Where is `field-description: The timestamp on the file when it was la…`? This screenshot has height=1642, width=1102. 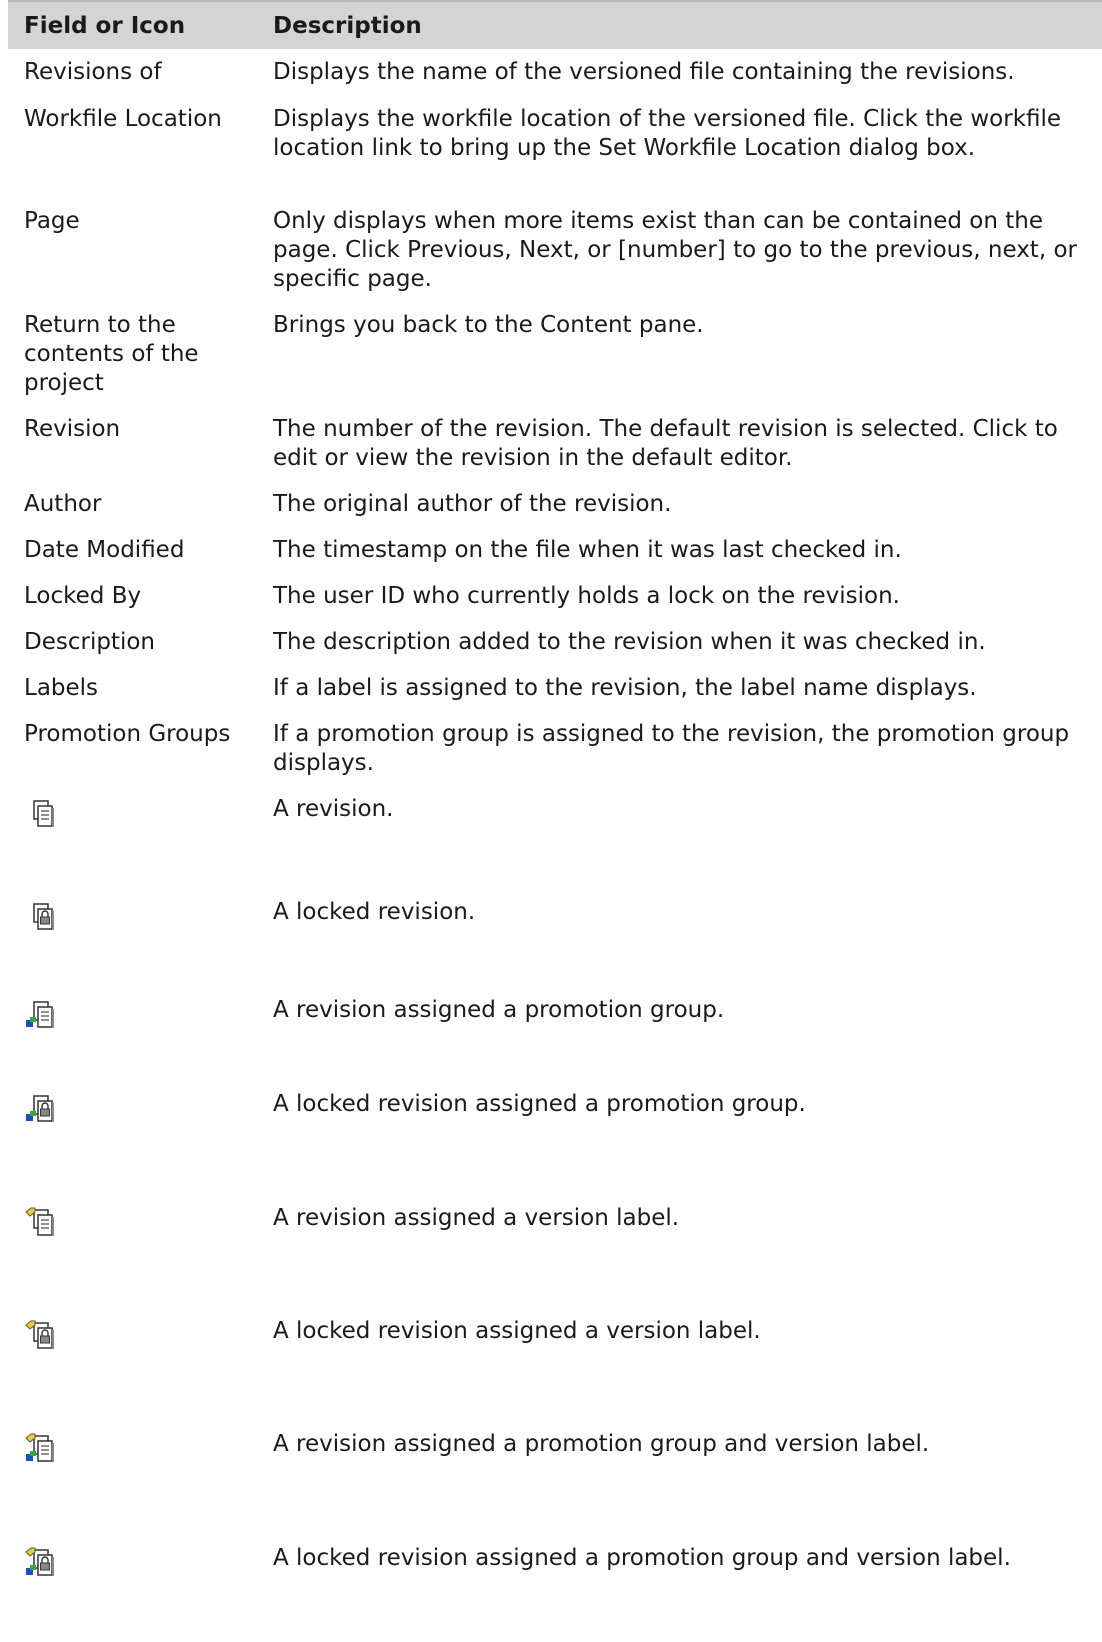
field-description: The timestamp on the file when it was la… is located at coordinates (587, 550).